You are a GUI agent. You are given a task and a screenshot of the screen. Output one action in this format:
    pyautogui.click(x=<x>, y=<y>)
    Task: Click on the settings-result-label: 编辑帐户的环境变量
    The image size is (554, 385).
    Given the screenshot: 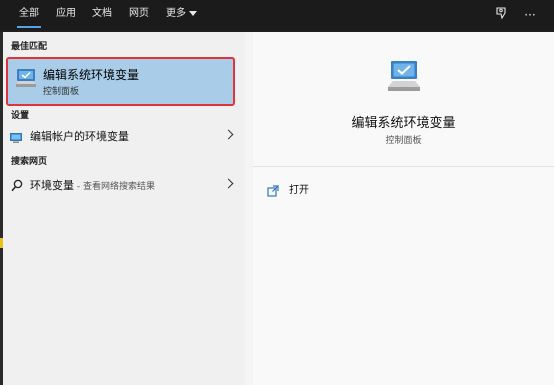 What is the action you would take?
    pyautogui.click(x=79, y=136)
    